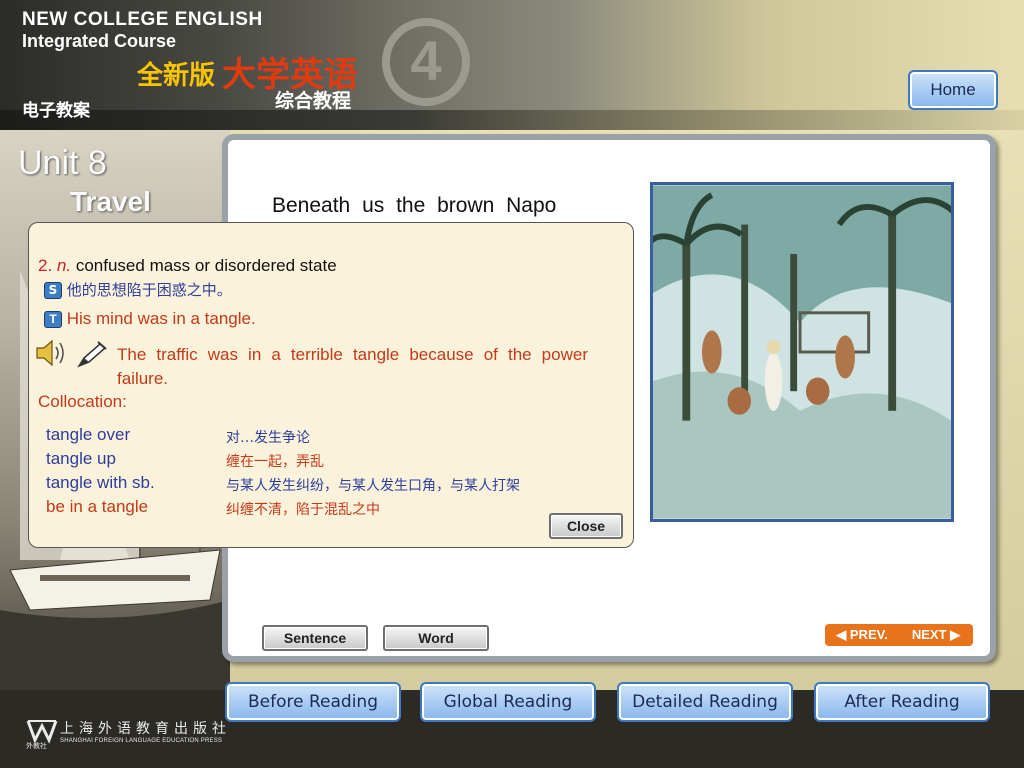 This screenshot has height=768, width=1024. What do you see at coordinates (275, 462) in the screenshot?
I see `collocation-meaning: 缠在一起，弄乱` at bounding box center [275, 462].